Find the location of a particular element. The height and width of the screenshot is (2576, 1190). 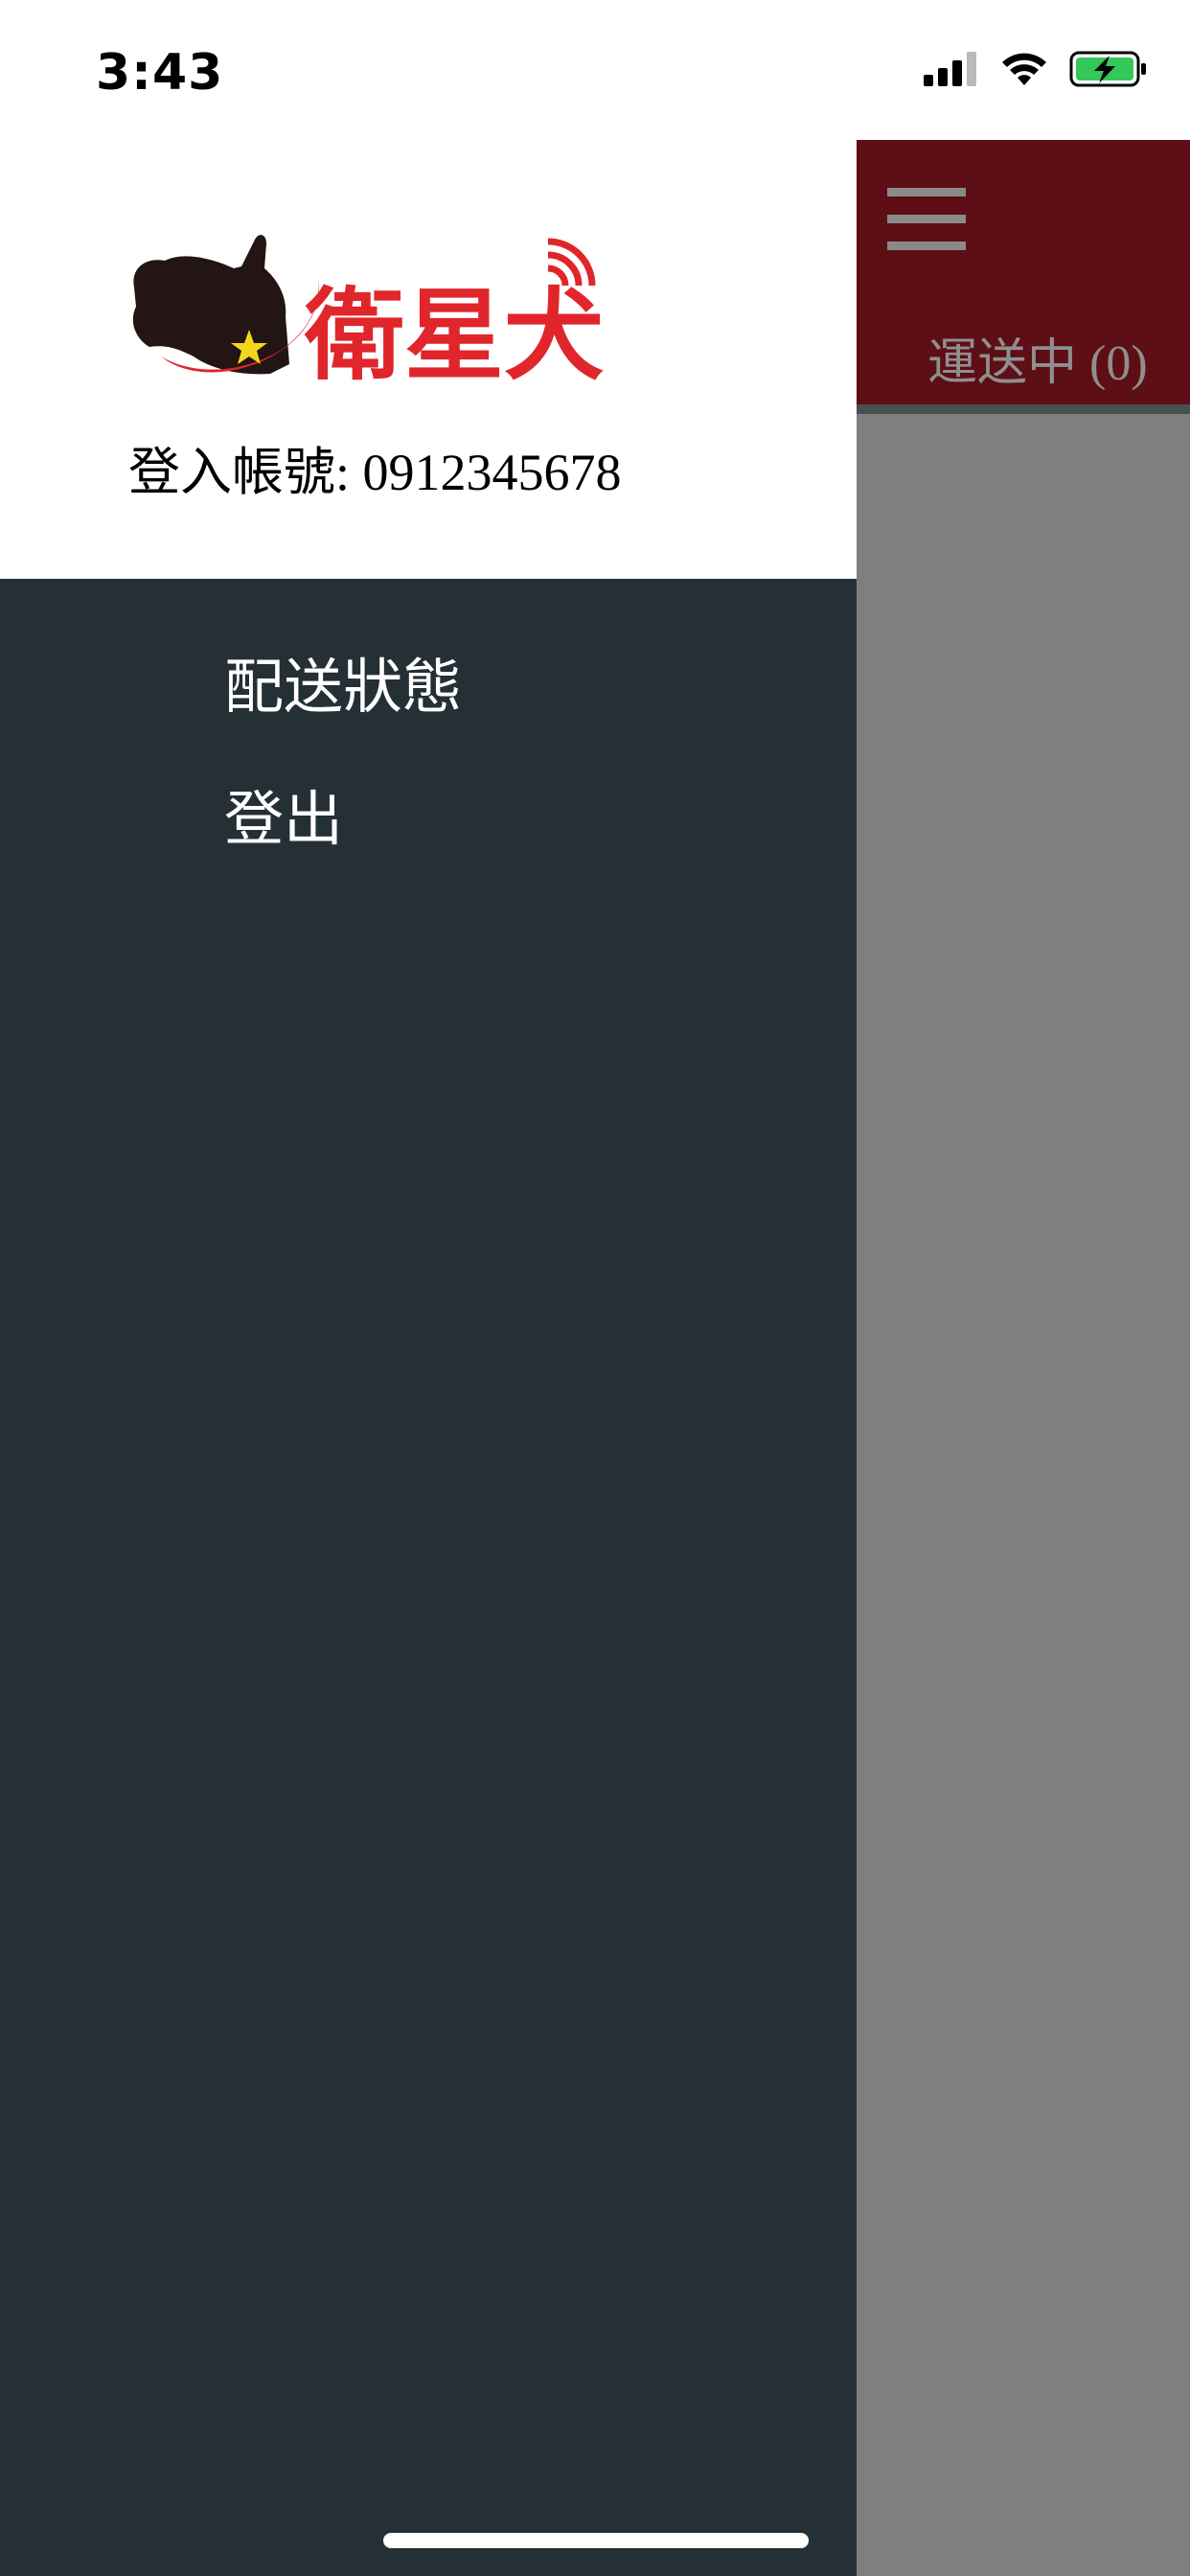

status-icons is located at coordinates (1036, 69).